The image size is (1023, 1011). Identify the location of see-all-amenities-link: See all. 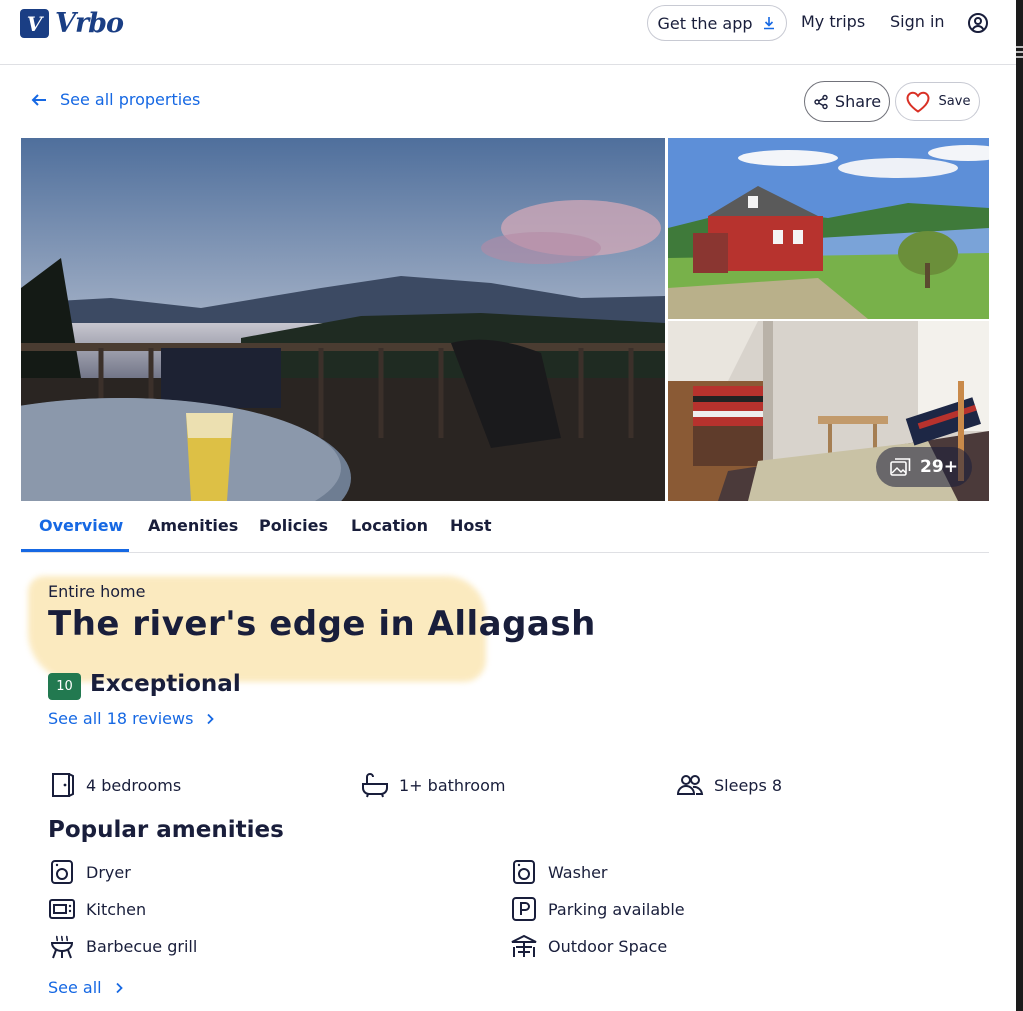
(87, 987).